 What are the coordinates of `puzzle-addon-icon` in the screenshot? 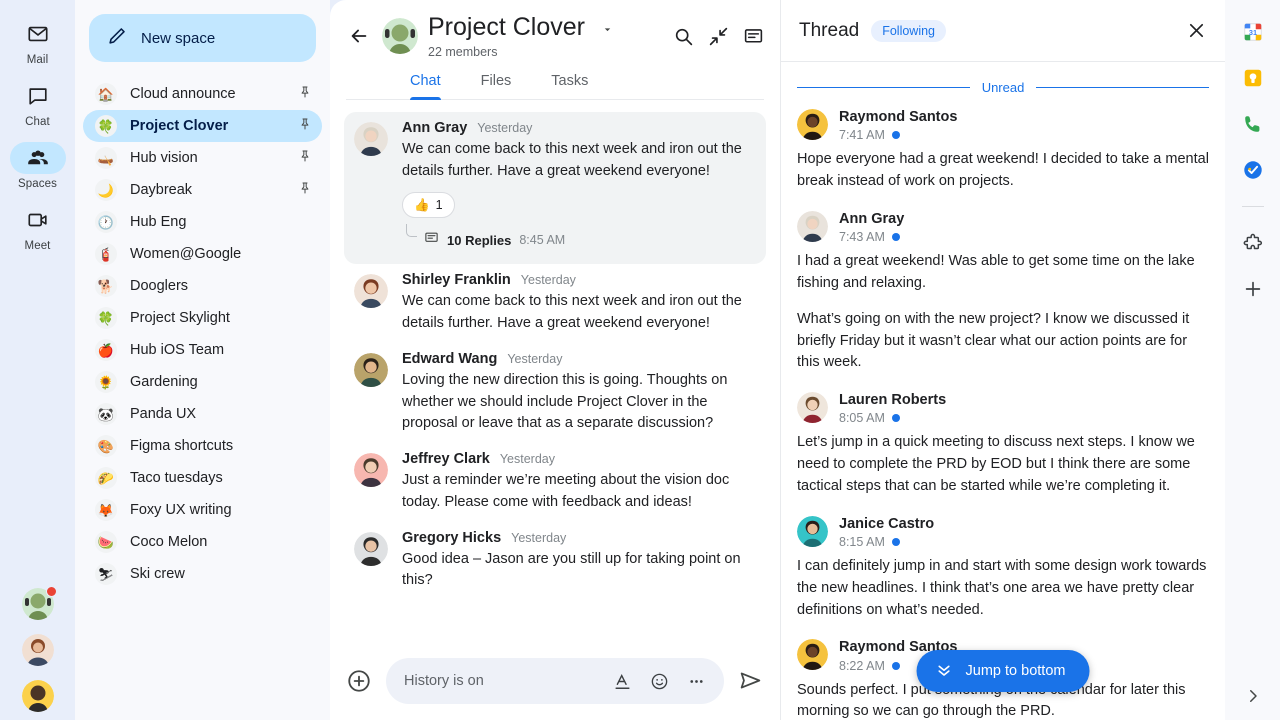 It's located at (1253, 243).